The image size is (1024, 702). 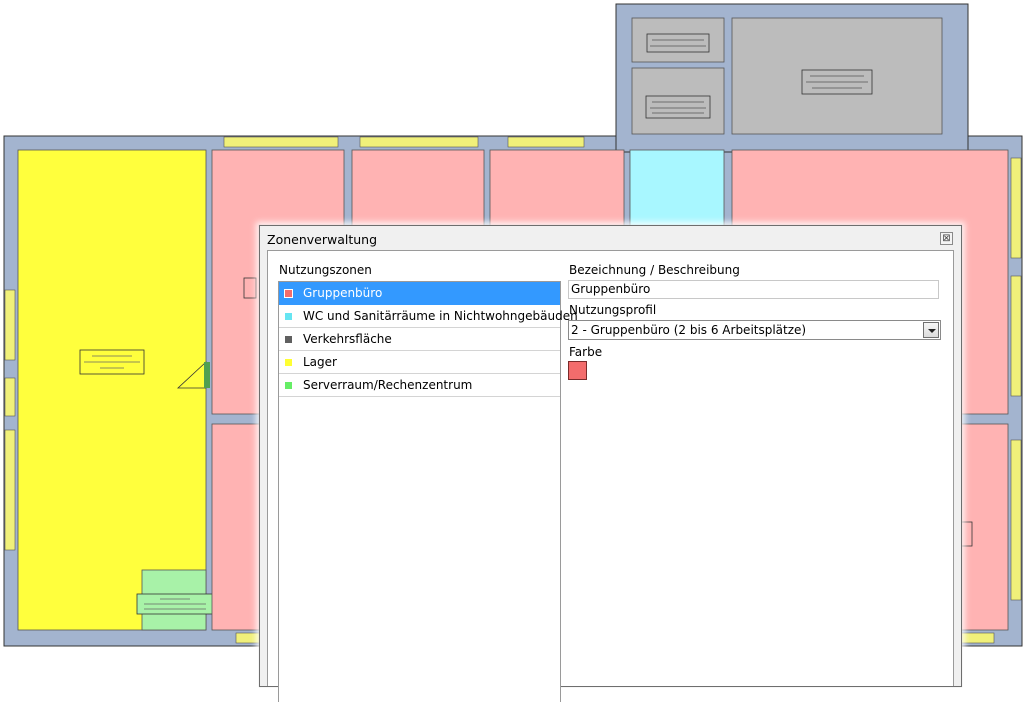 I want to click on list-item-label: Lager, so click(x=320, y=362).